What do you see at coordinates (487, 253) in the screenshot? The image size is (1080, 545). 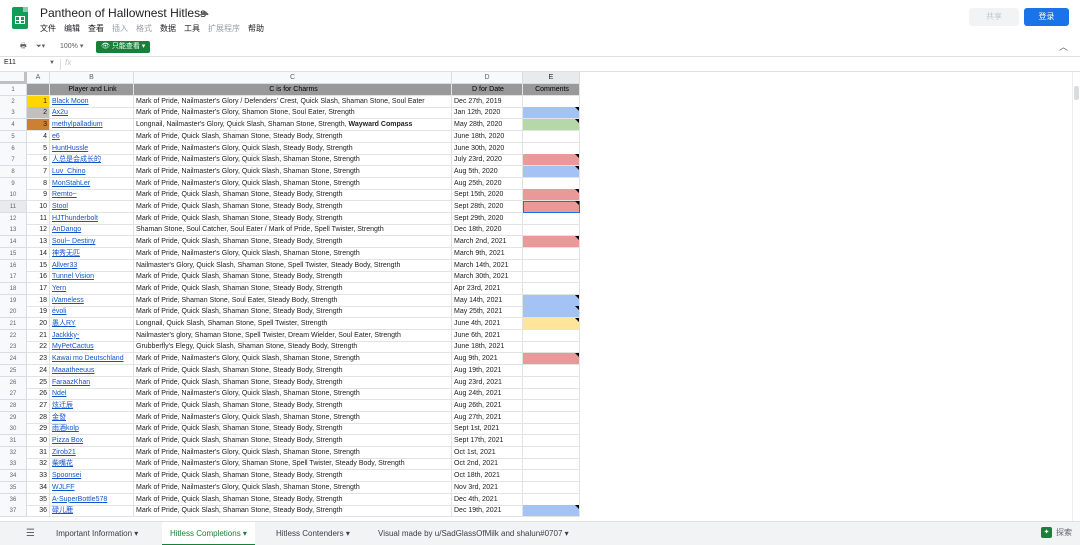 I see `date-cell: March 9th, 2021` at bounding box center [487, 253].